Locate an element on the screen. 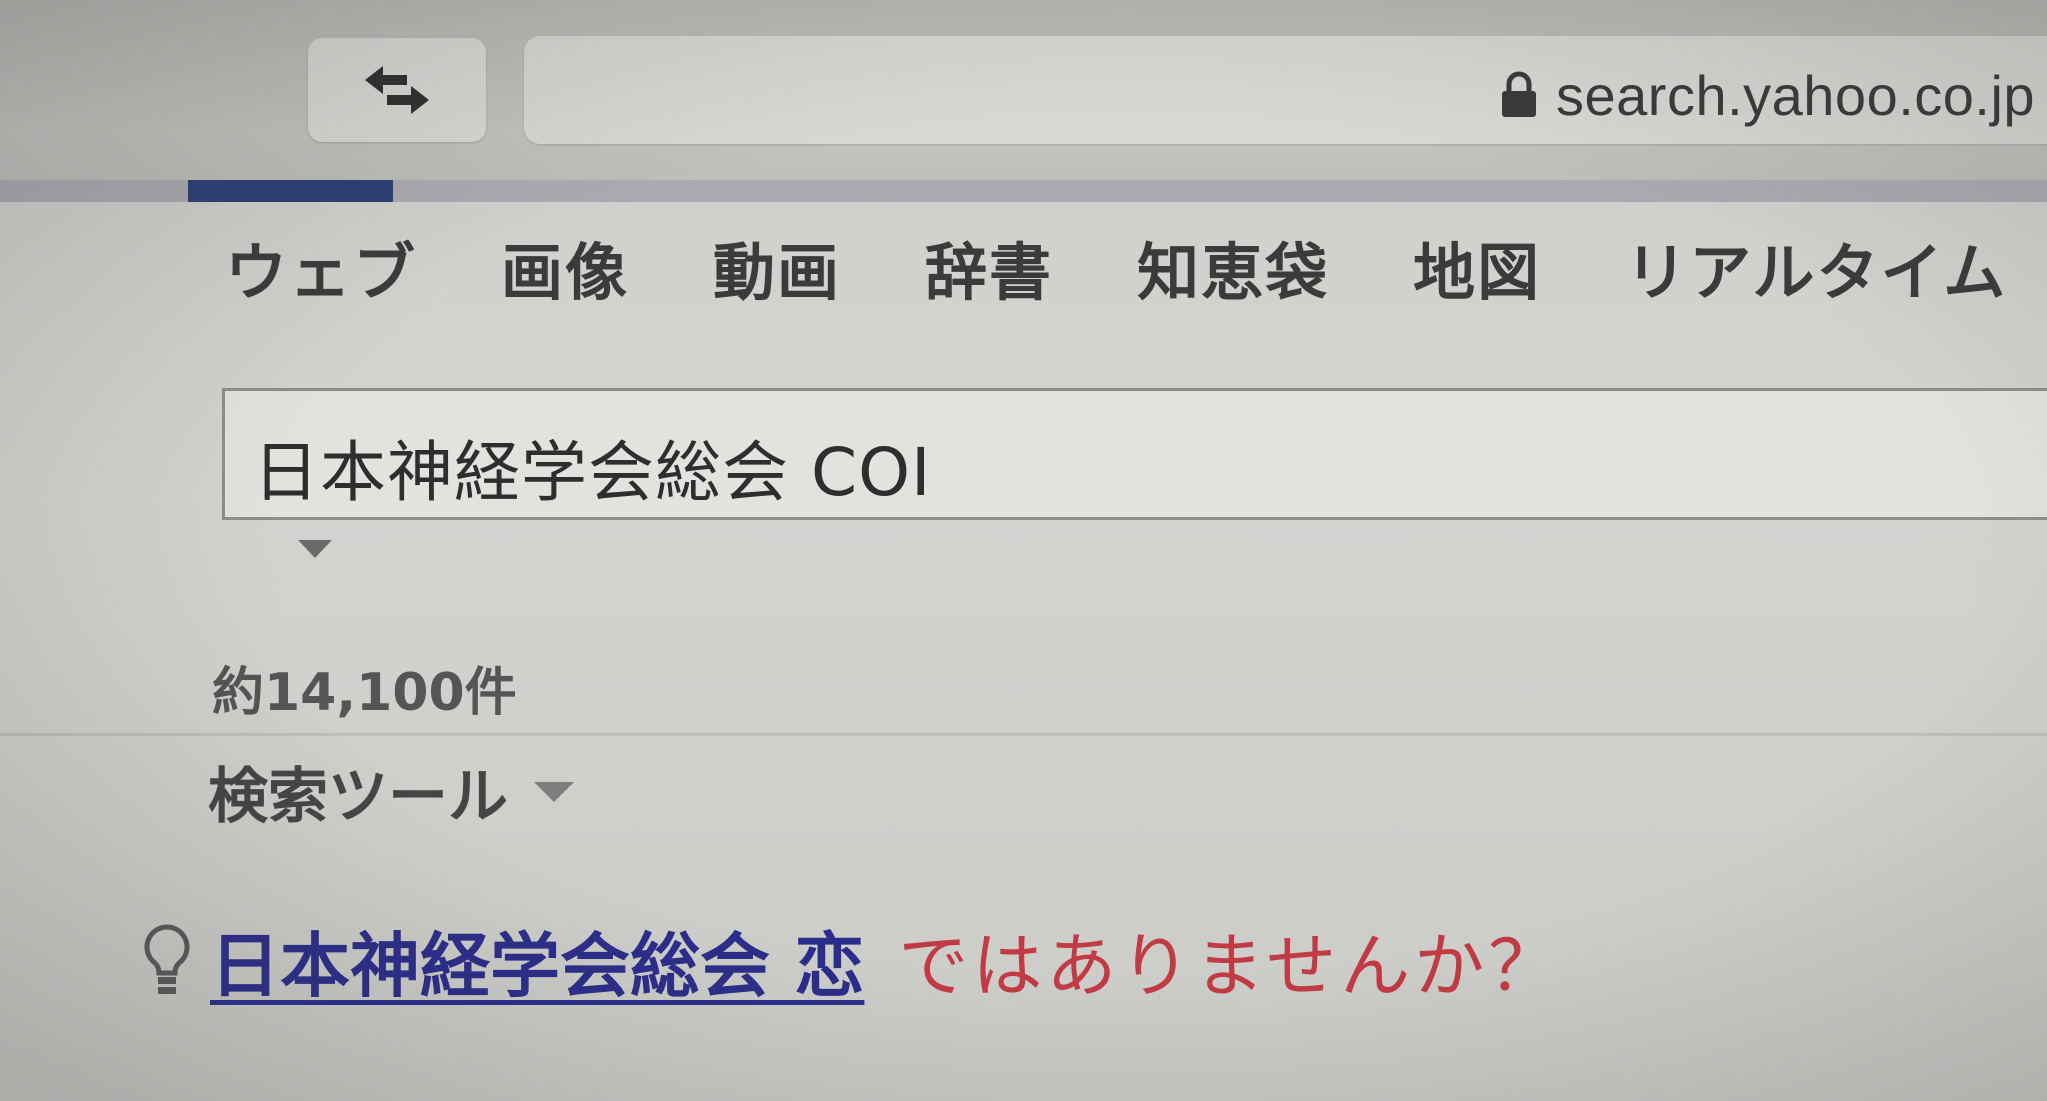 Image resolution: width=2047 pixels, height=1101 pixels. search-query-text: 日本神経学会総会 COI is located at coordinates (592, 472).